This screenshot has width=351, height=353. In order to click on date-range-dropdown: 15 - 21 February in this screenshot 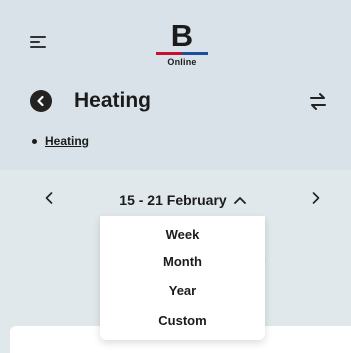, I will do `click(182, 200)`.